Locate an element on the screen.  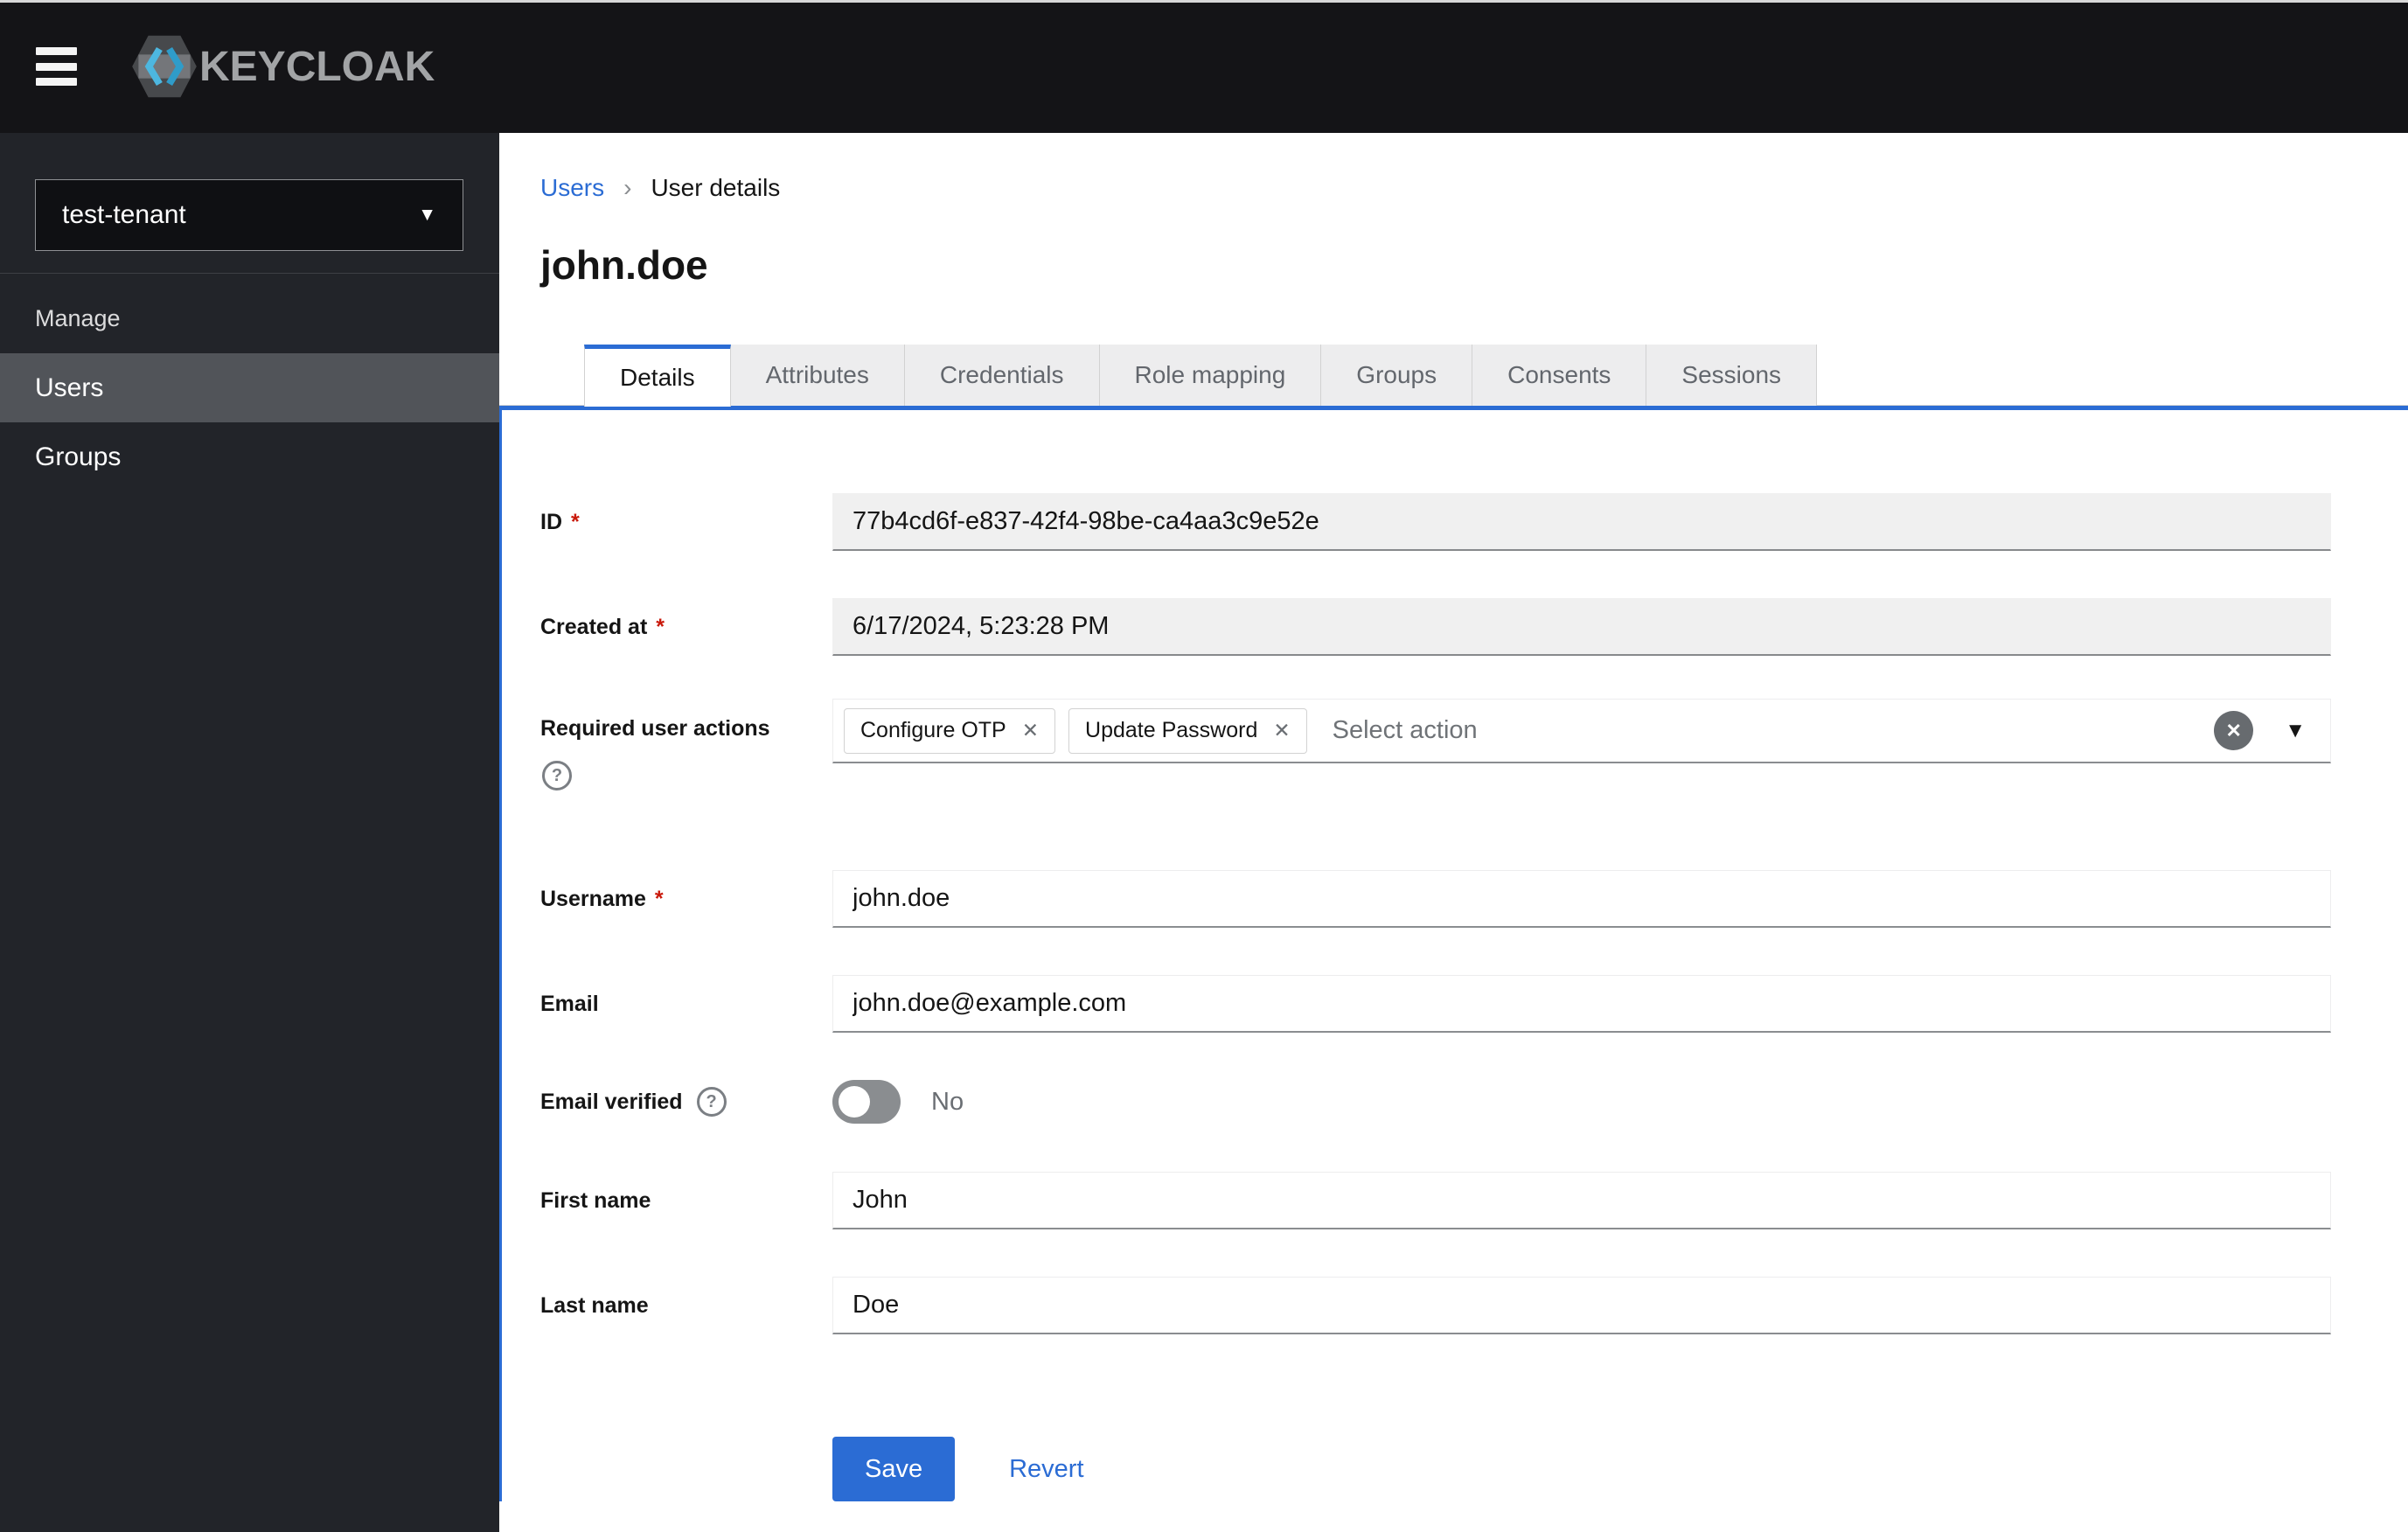
email-verified-toggle is located at coordinates (866, 1102).